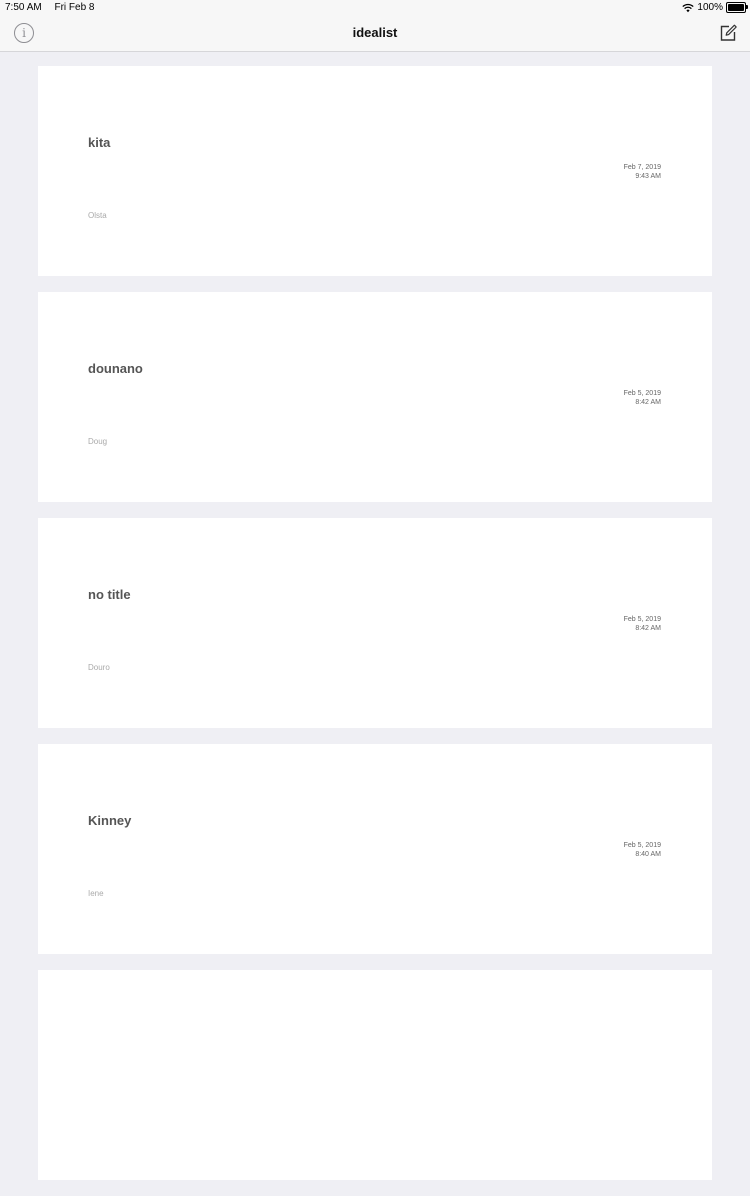 This screenshot has height=1196, width=750. I want to click on status-date: Fri Feb 8, so click(74, 7).